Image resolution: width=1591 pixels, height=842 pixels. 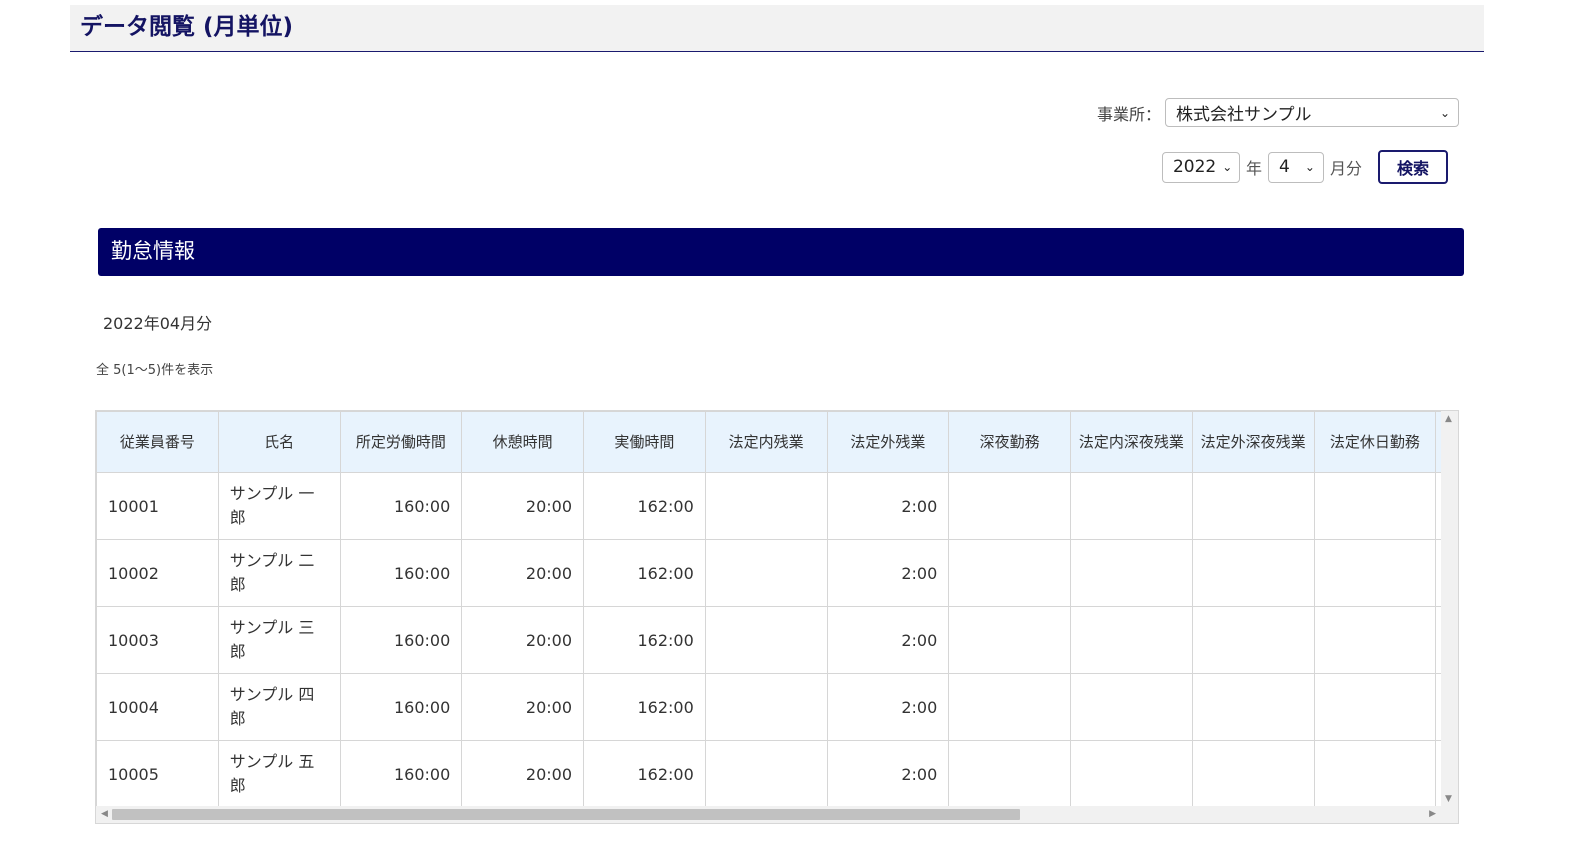 I want to click on column-header: 従業員番号, so click(x=157, y=442).